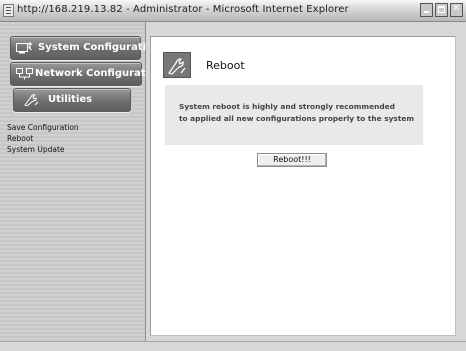 This screenshot has width=466, height=351. I want to click on window-controls, so click(441, 10).